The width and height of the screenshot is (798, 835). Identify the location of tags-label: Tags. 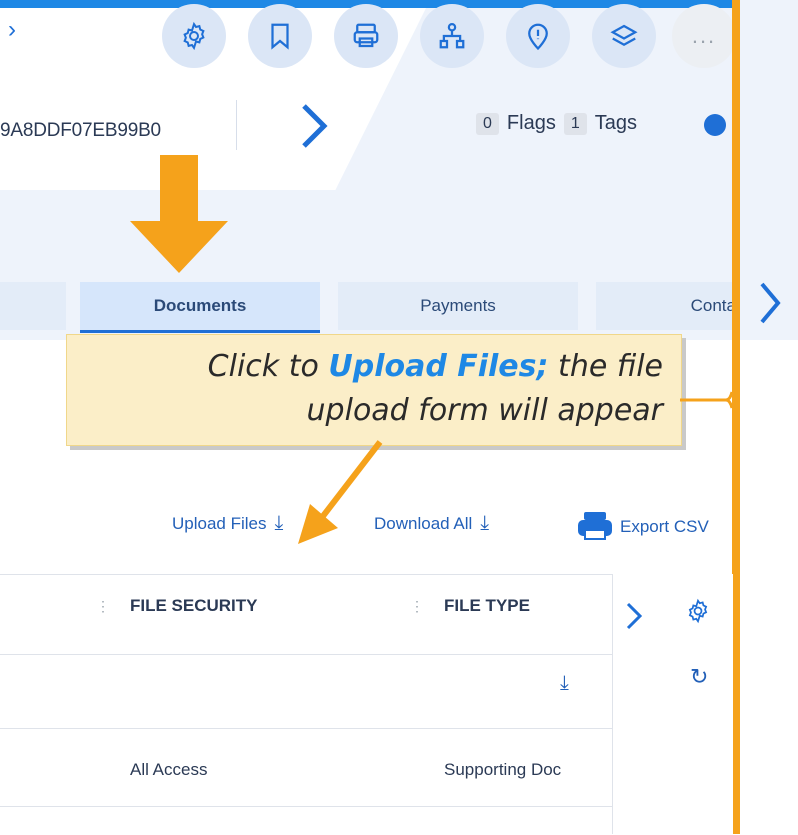
(616, 123).